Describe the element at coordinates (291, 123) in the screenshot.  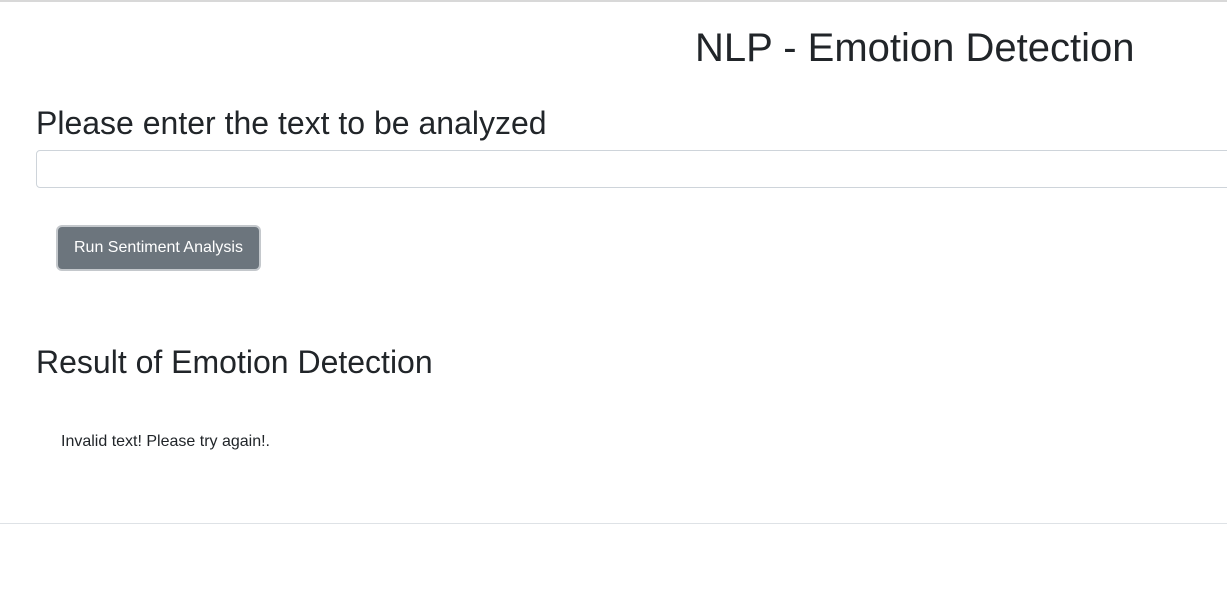
I see `input-prompt-heading: Please enter the text to be analyzed` at that location.